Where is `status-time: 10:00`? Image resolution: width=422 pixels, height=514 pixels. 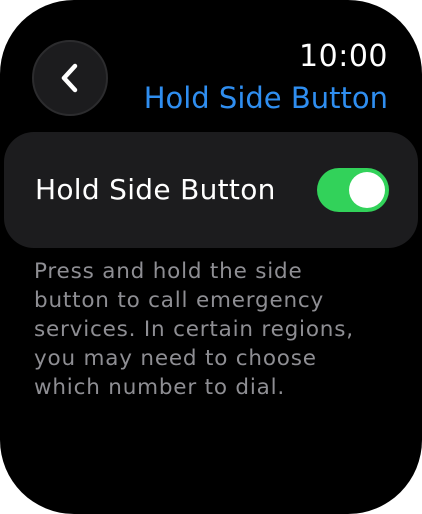
status-time: 10:00 is located at coordinates (343, 56).